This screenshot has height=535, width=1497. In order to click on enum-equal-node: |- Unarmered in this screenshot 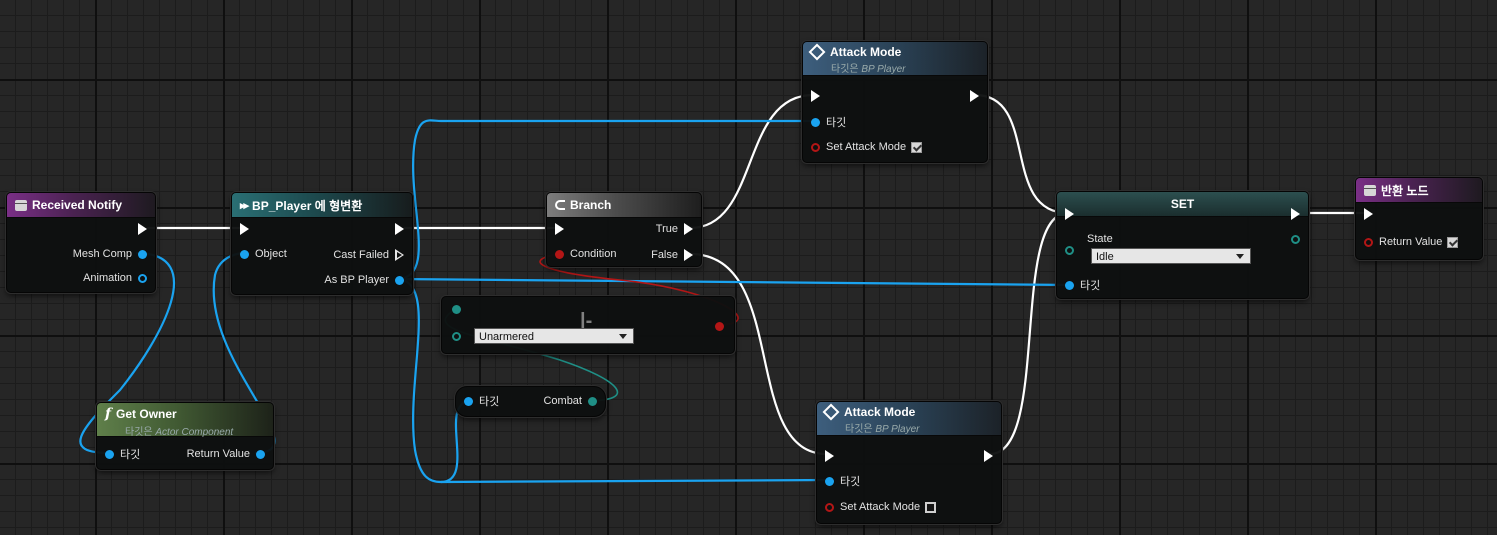, I will do `click(588, 325)`.